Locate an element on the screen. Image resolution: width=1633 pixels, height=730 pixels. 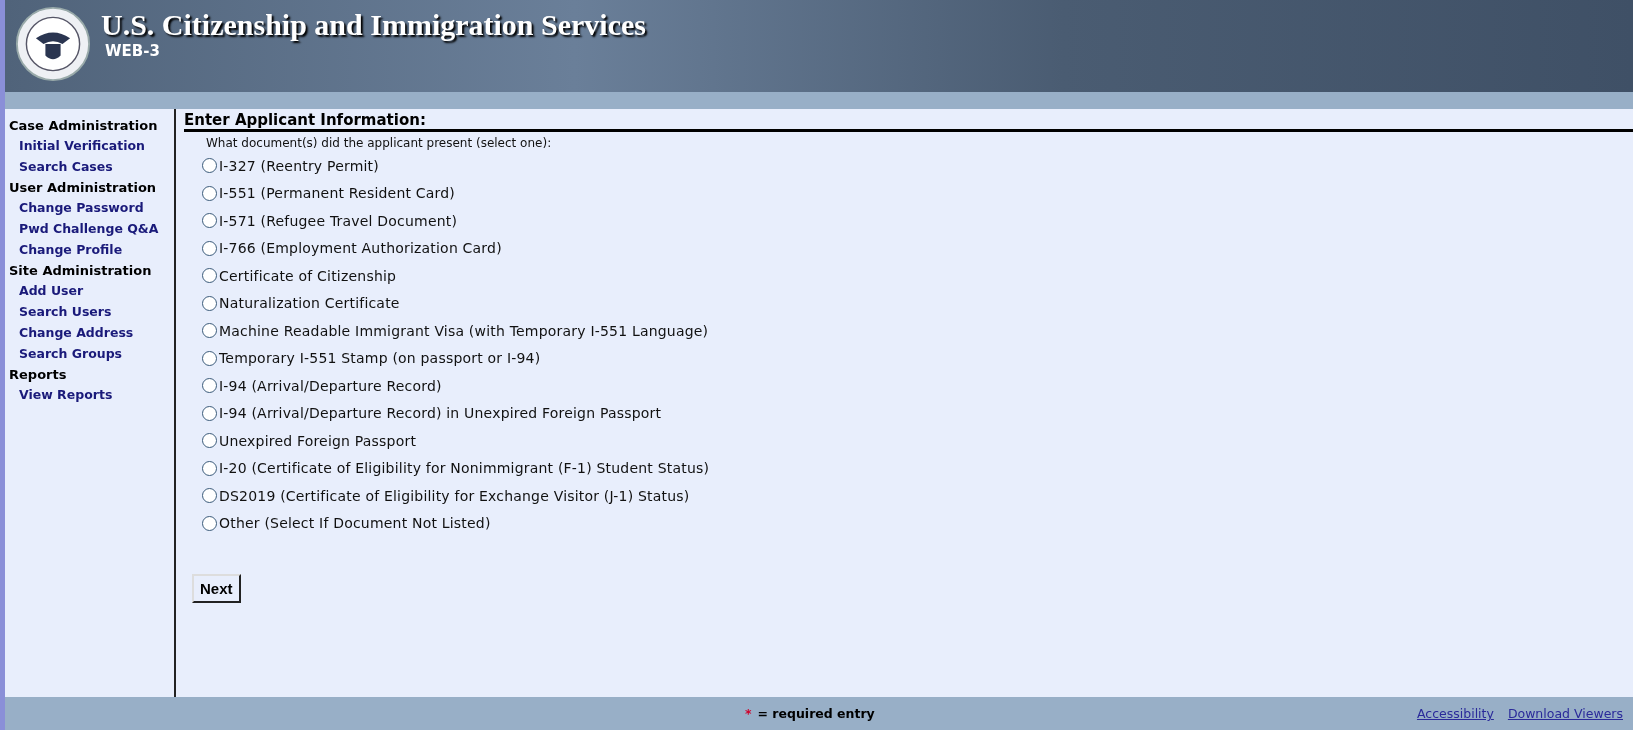
section-heading: Reports is located at coordinates (38, 375).